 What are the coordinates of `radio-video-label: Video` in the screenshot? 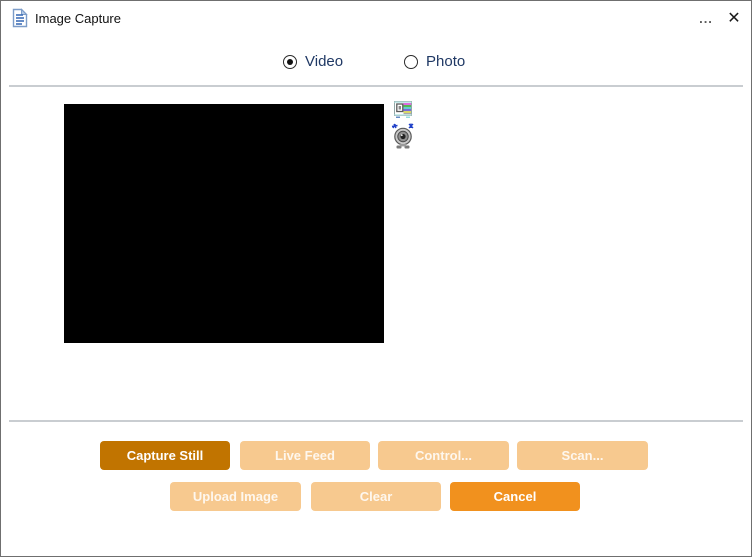 It's located at (324, 61).